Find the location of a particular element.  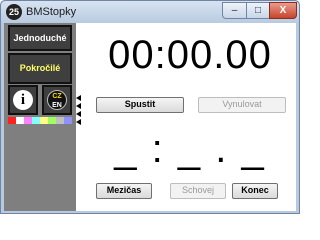

color-swatches is located at coordinates (40, 120).